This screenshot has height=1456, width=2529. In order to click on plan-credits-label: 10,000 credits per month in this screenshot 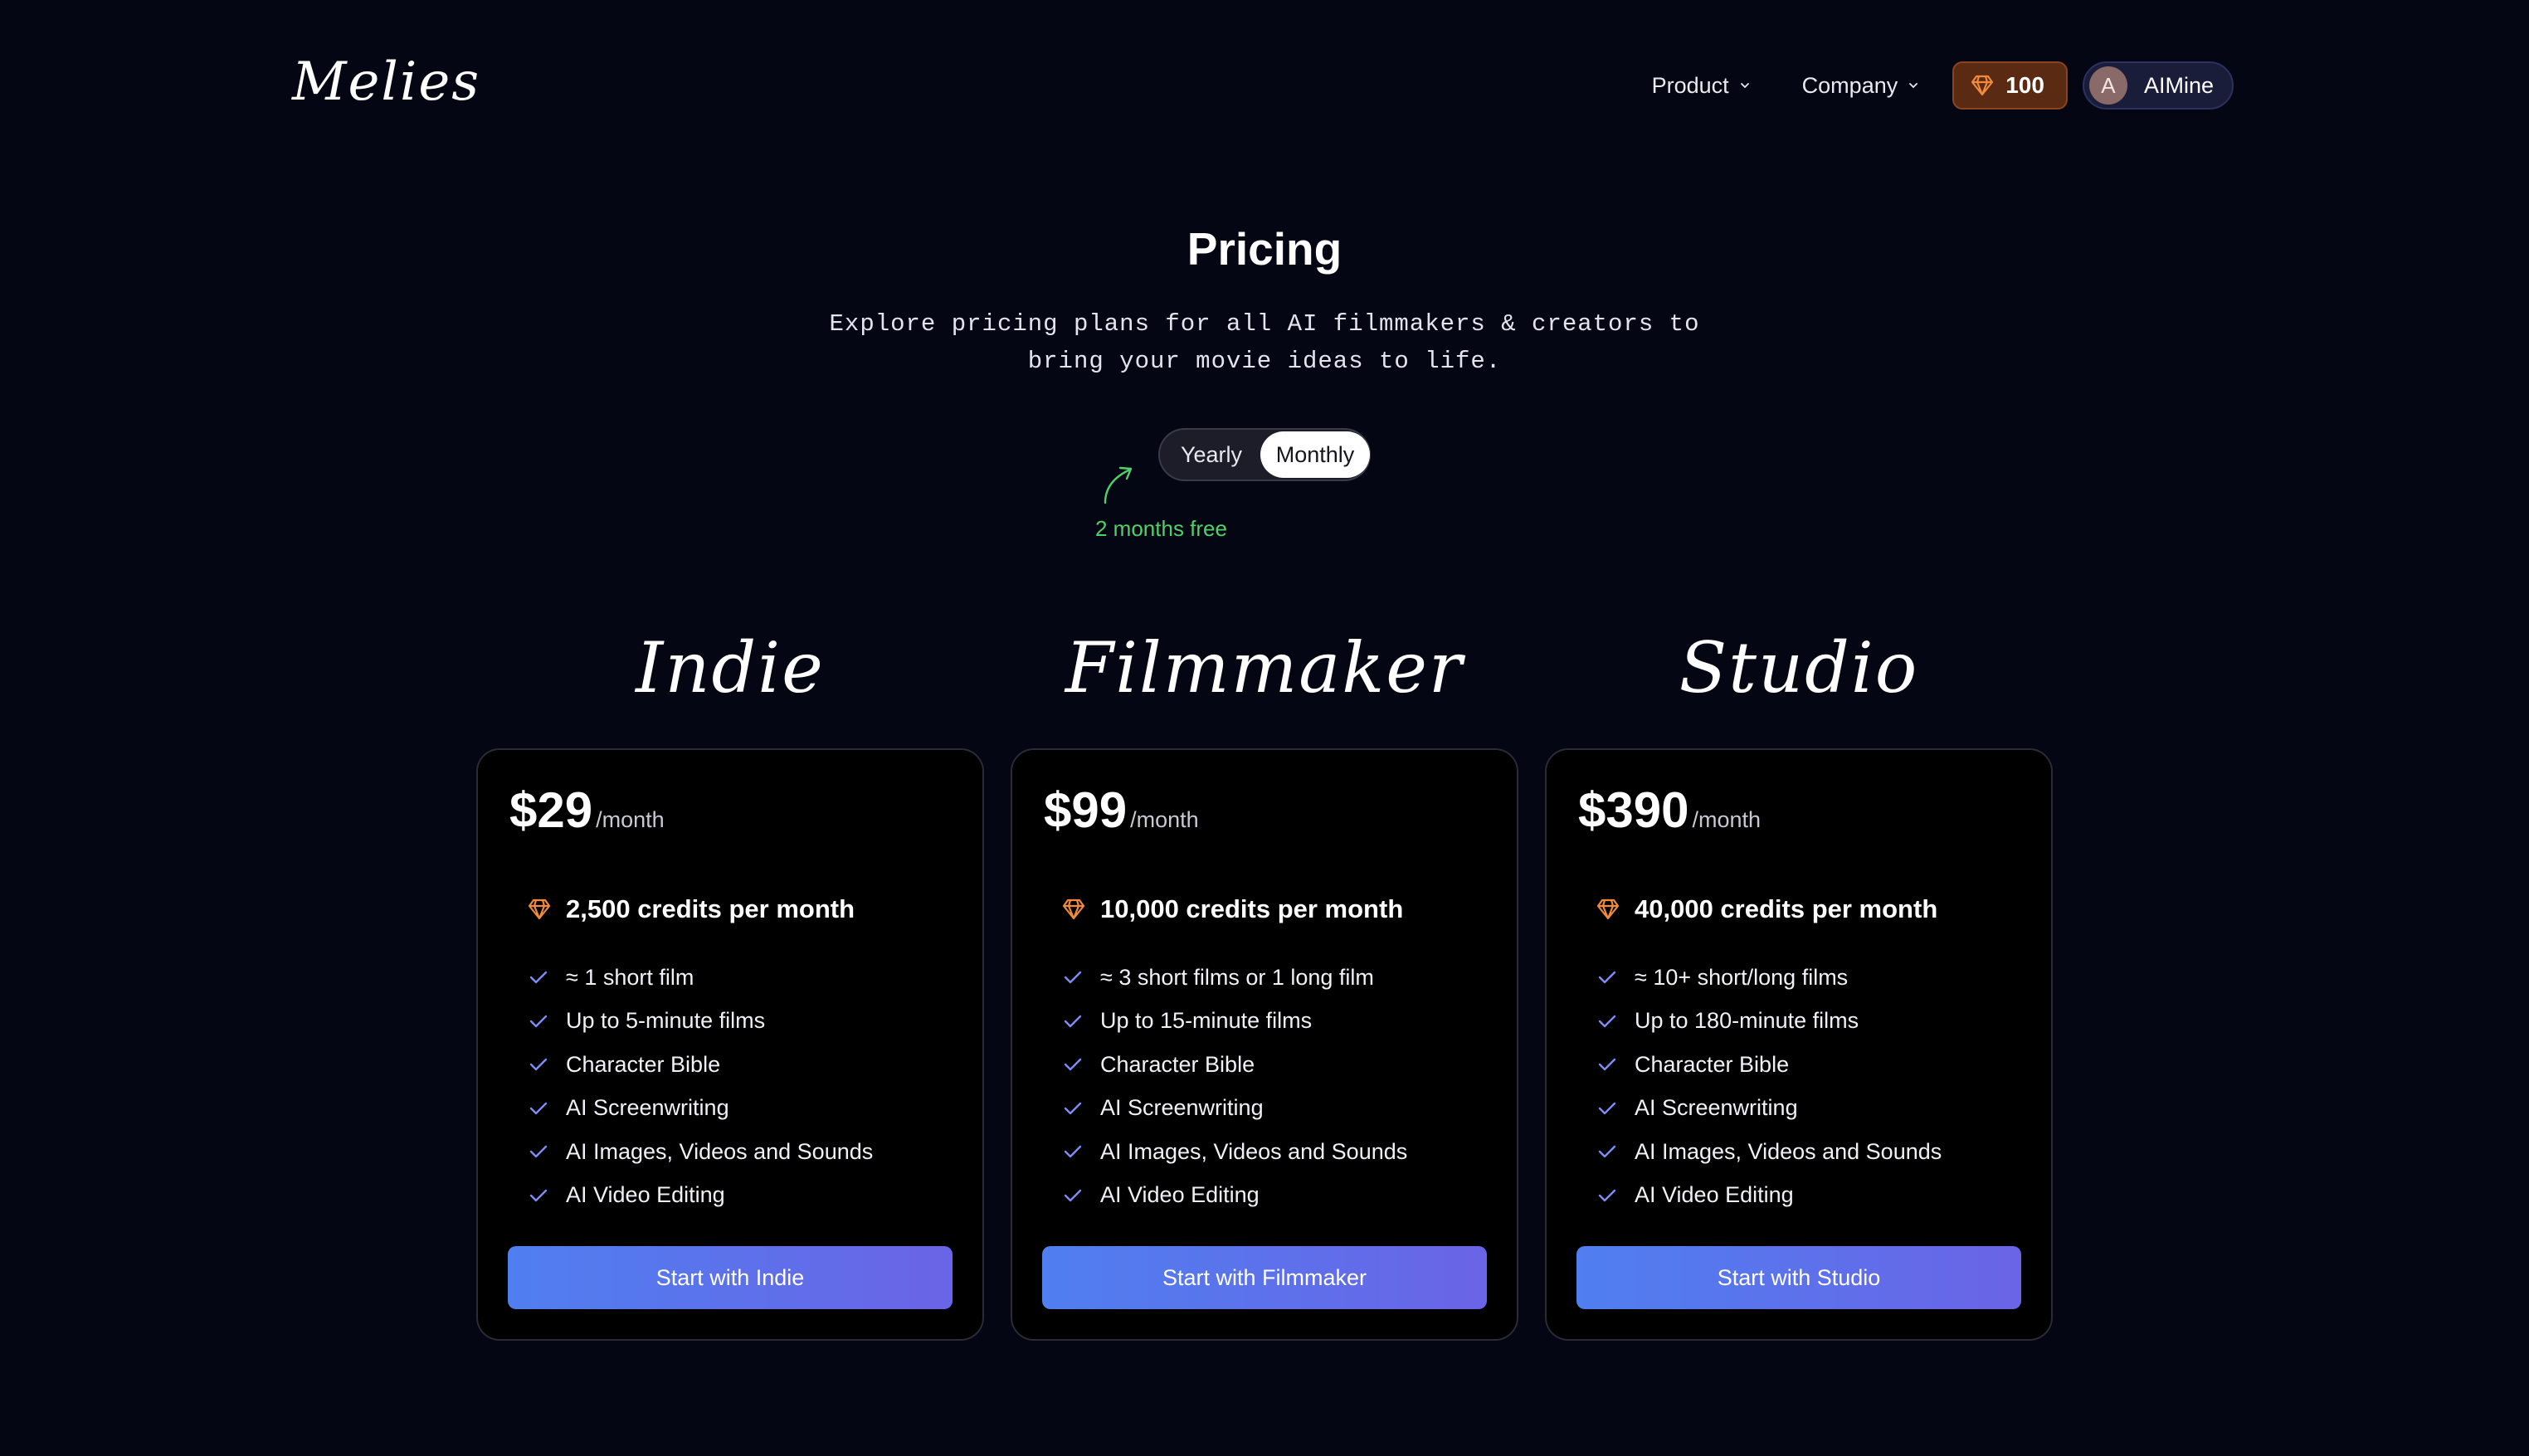, I will do `click(1252, 908)`.